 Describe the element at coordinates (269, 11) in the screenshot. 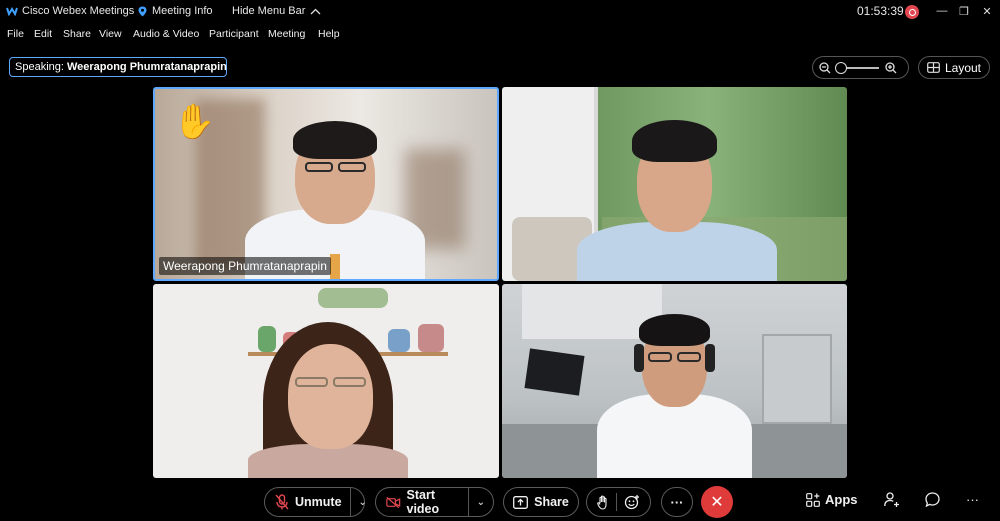

I see `hide-menu-bar-label: Hide Menu Bar` at that location.